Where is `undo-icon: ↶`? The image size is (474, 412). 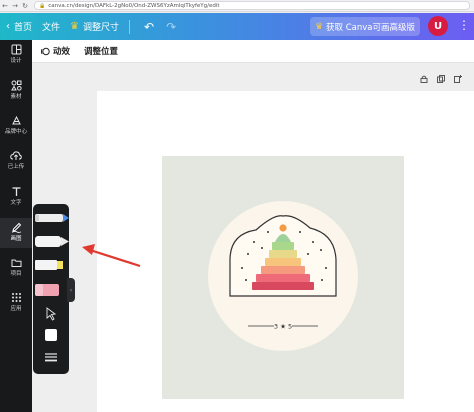 undo-icon: ↶ is located at coordinates (149, 27).